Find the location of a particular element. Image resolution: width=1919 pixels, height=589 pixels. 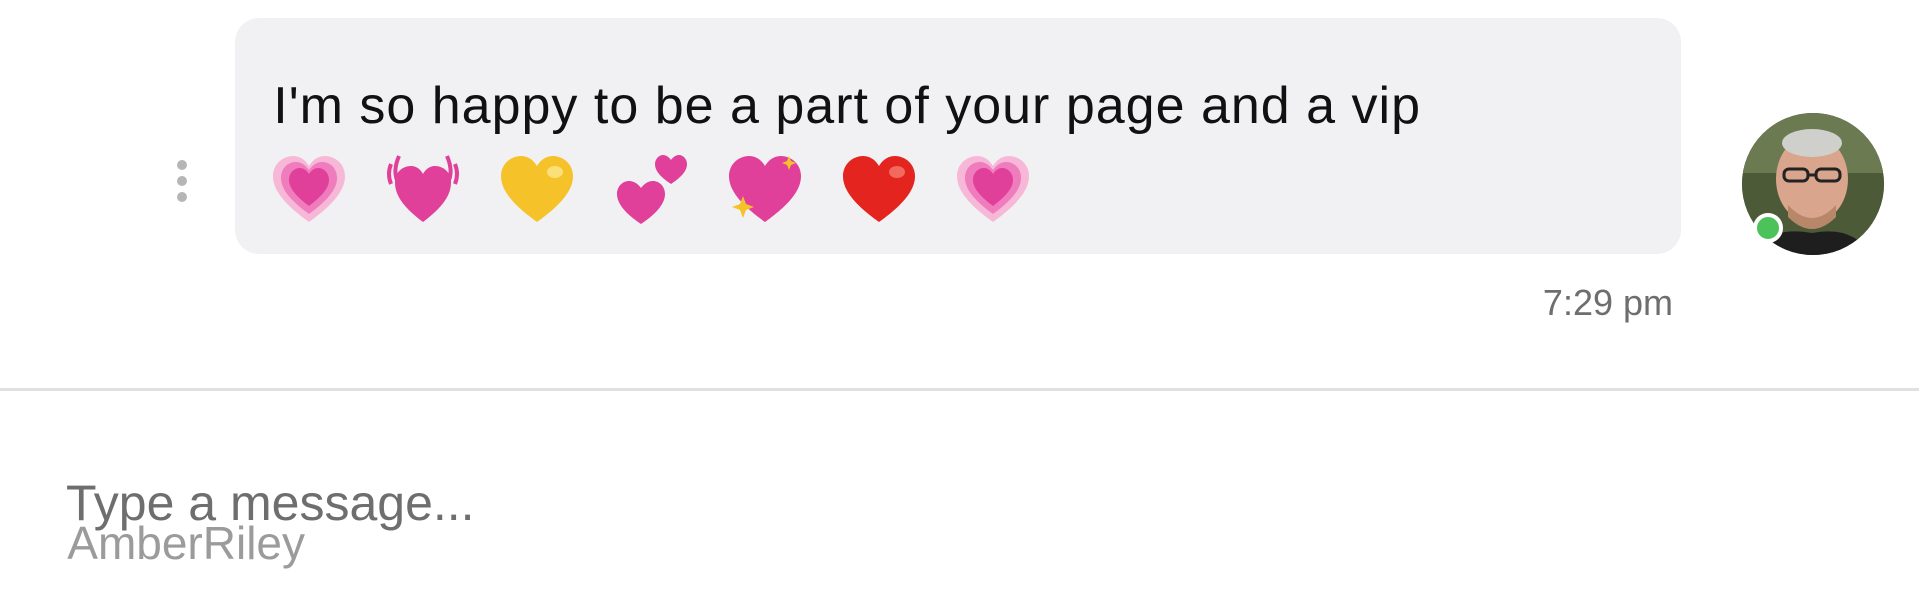

beating-heart-icon is located at coordinates (423, 188).